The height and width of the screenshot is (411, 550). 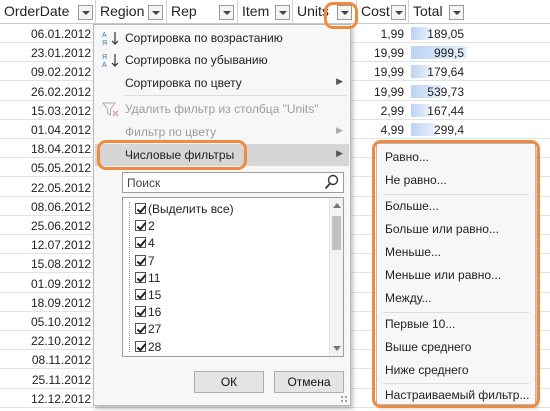 I want to click on list-scrollbar, so click(x=336, y=277).